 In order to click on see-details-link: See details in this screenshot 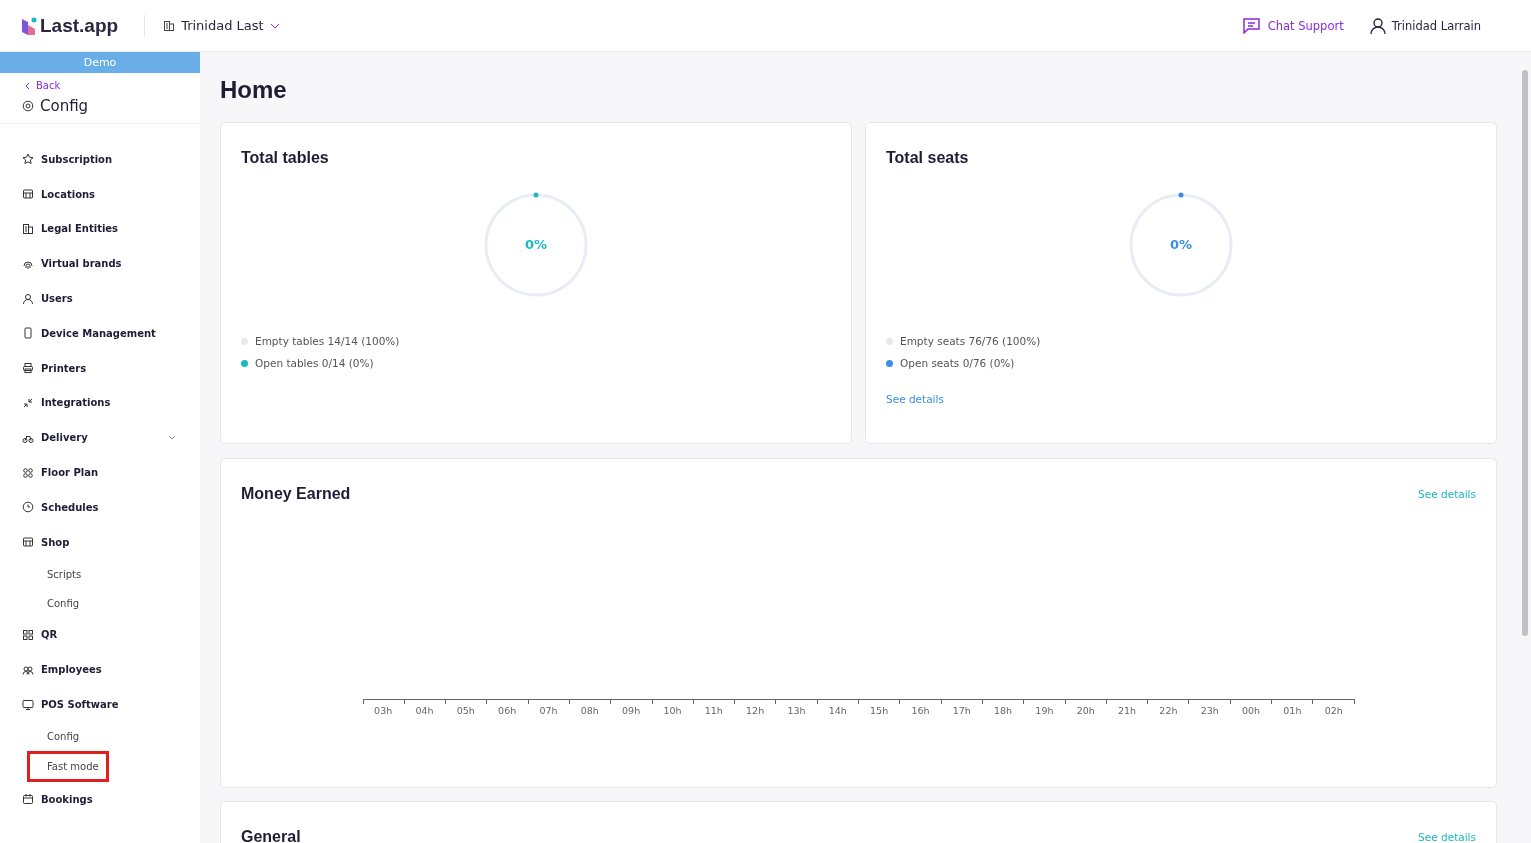, I will do `click(915, 399)`.